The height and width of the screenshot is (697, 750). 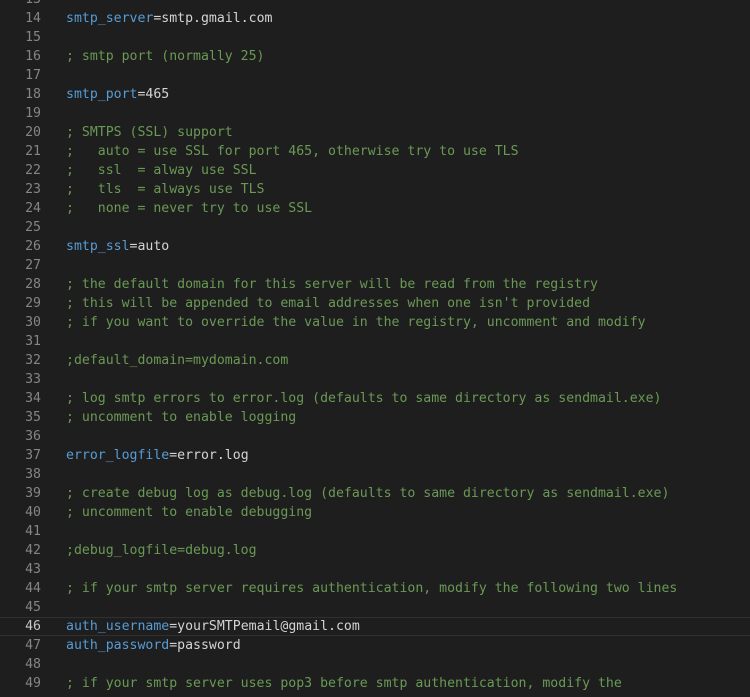 What do you see at coordinates (375, 664) in the screenshot?
I see `code-line: 48` at bounding box center [375, 664].